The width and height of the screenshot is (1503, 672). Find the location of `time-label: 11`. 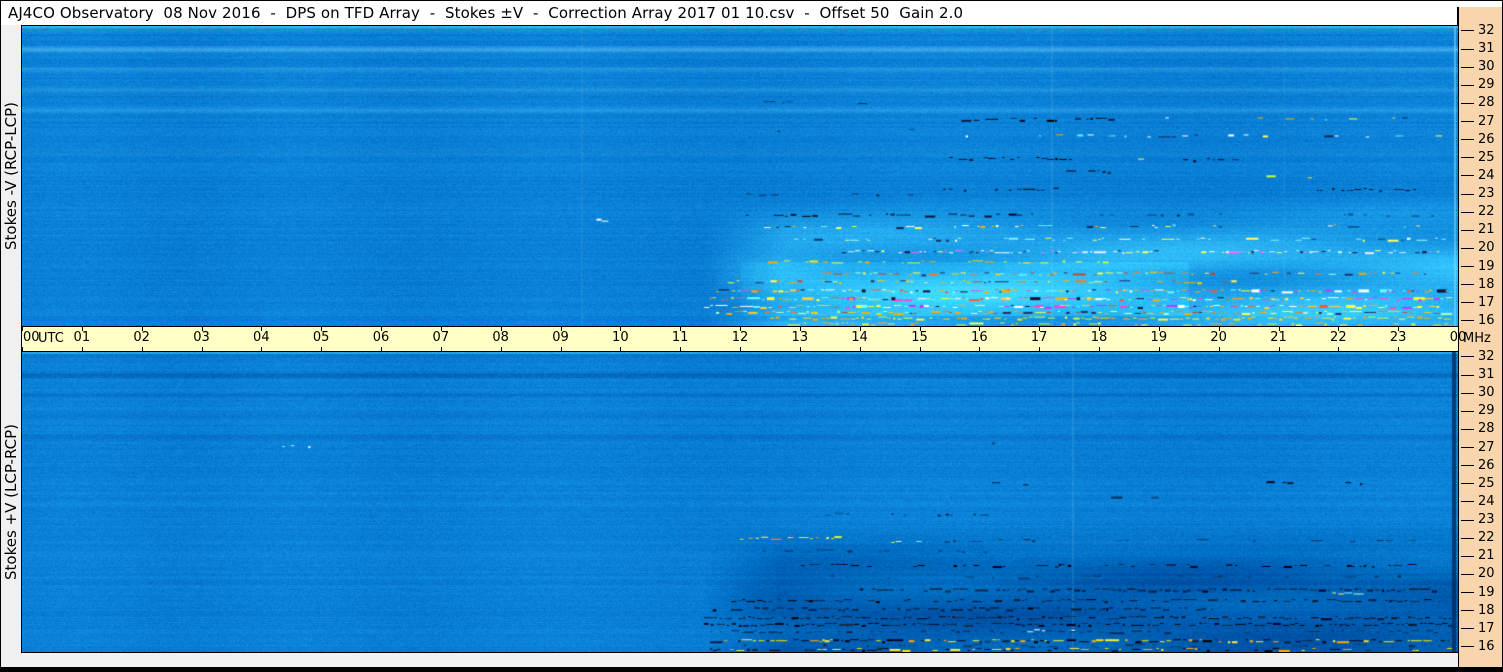

time-label: 11 is located at coordinates (680, 337).